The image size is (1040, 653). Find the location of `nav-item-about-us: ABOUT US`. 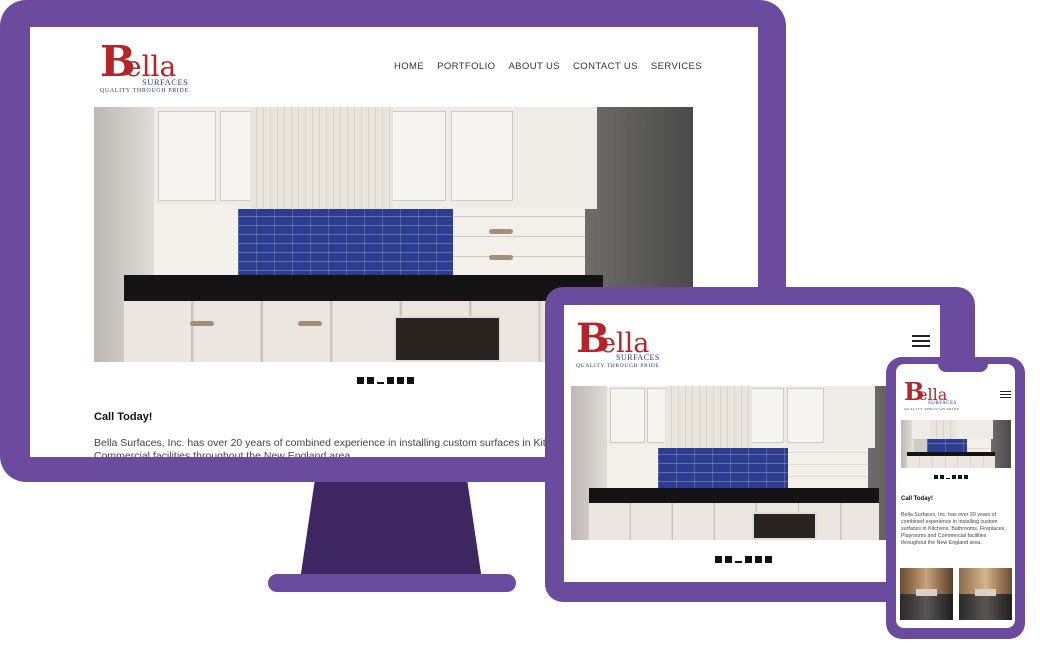

nav-item-about-us: ABOUT US is located at coordinates (534, 66).